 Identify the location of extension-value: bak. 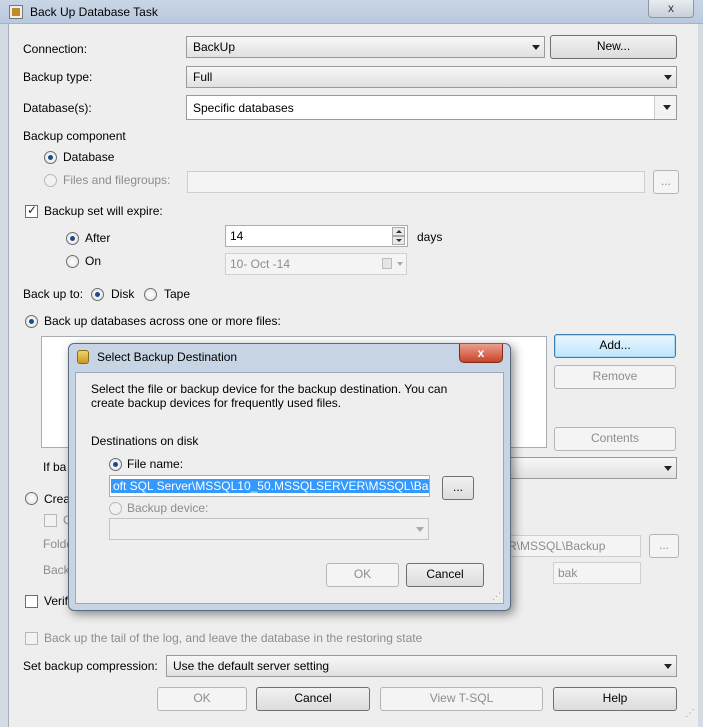
(568, 573).